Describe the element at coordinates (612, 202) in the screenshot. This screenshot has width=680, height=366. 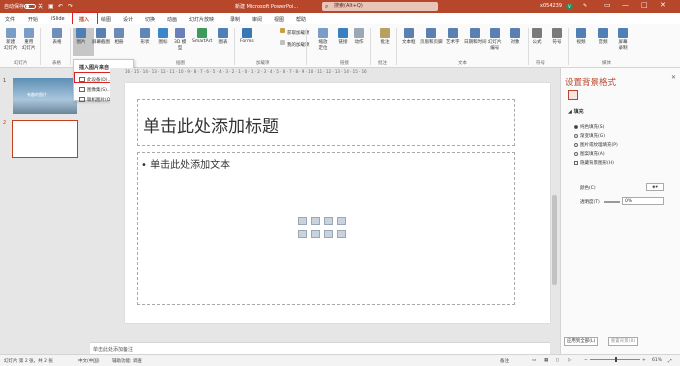
I see `transparency-slider` at that location.